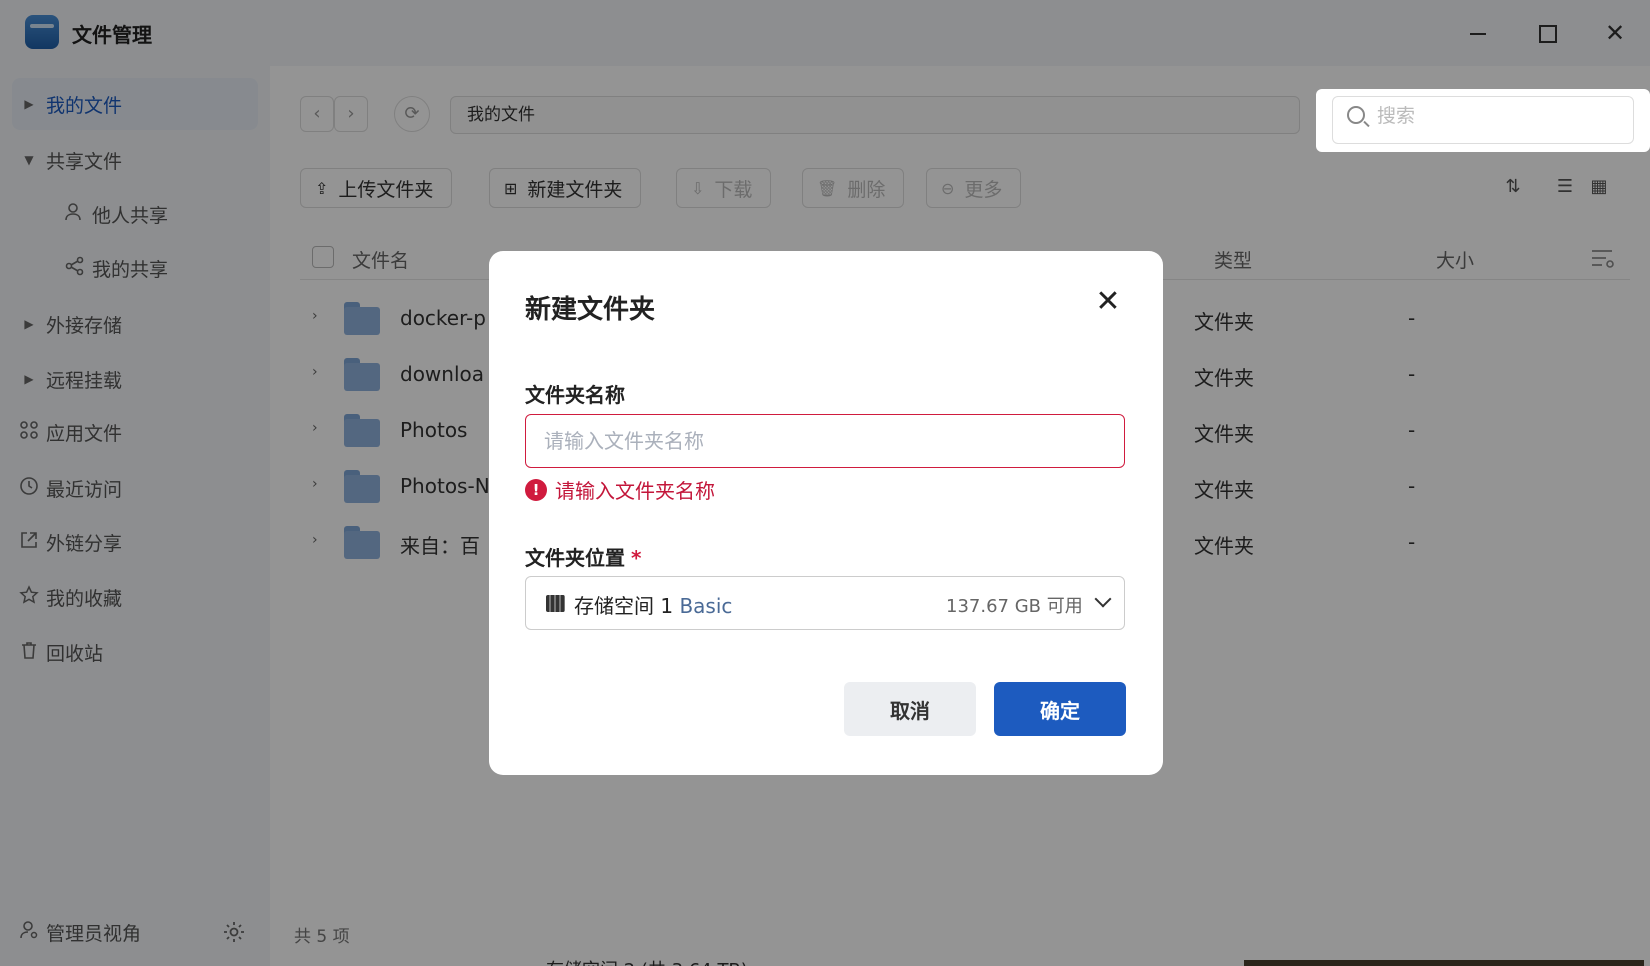  What do you see at coordinates (825, 441) in the screenshot?
I see `folder-name-input` at bounding box center [825, 441].